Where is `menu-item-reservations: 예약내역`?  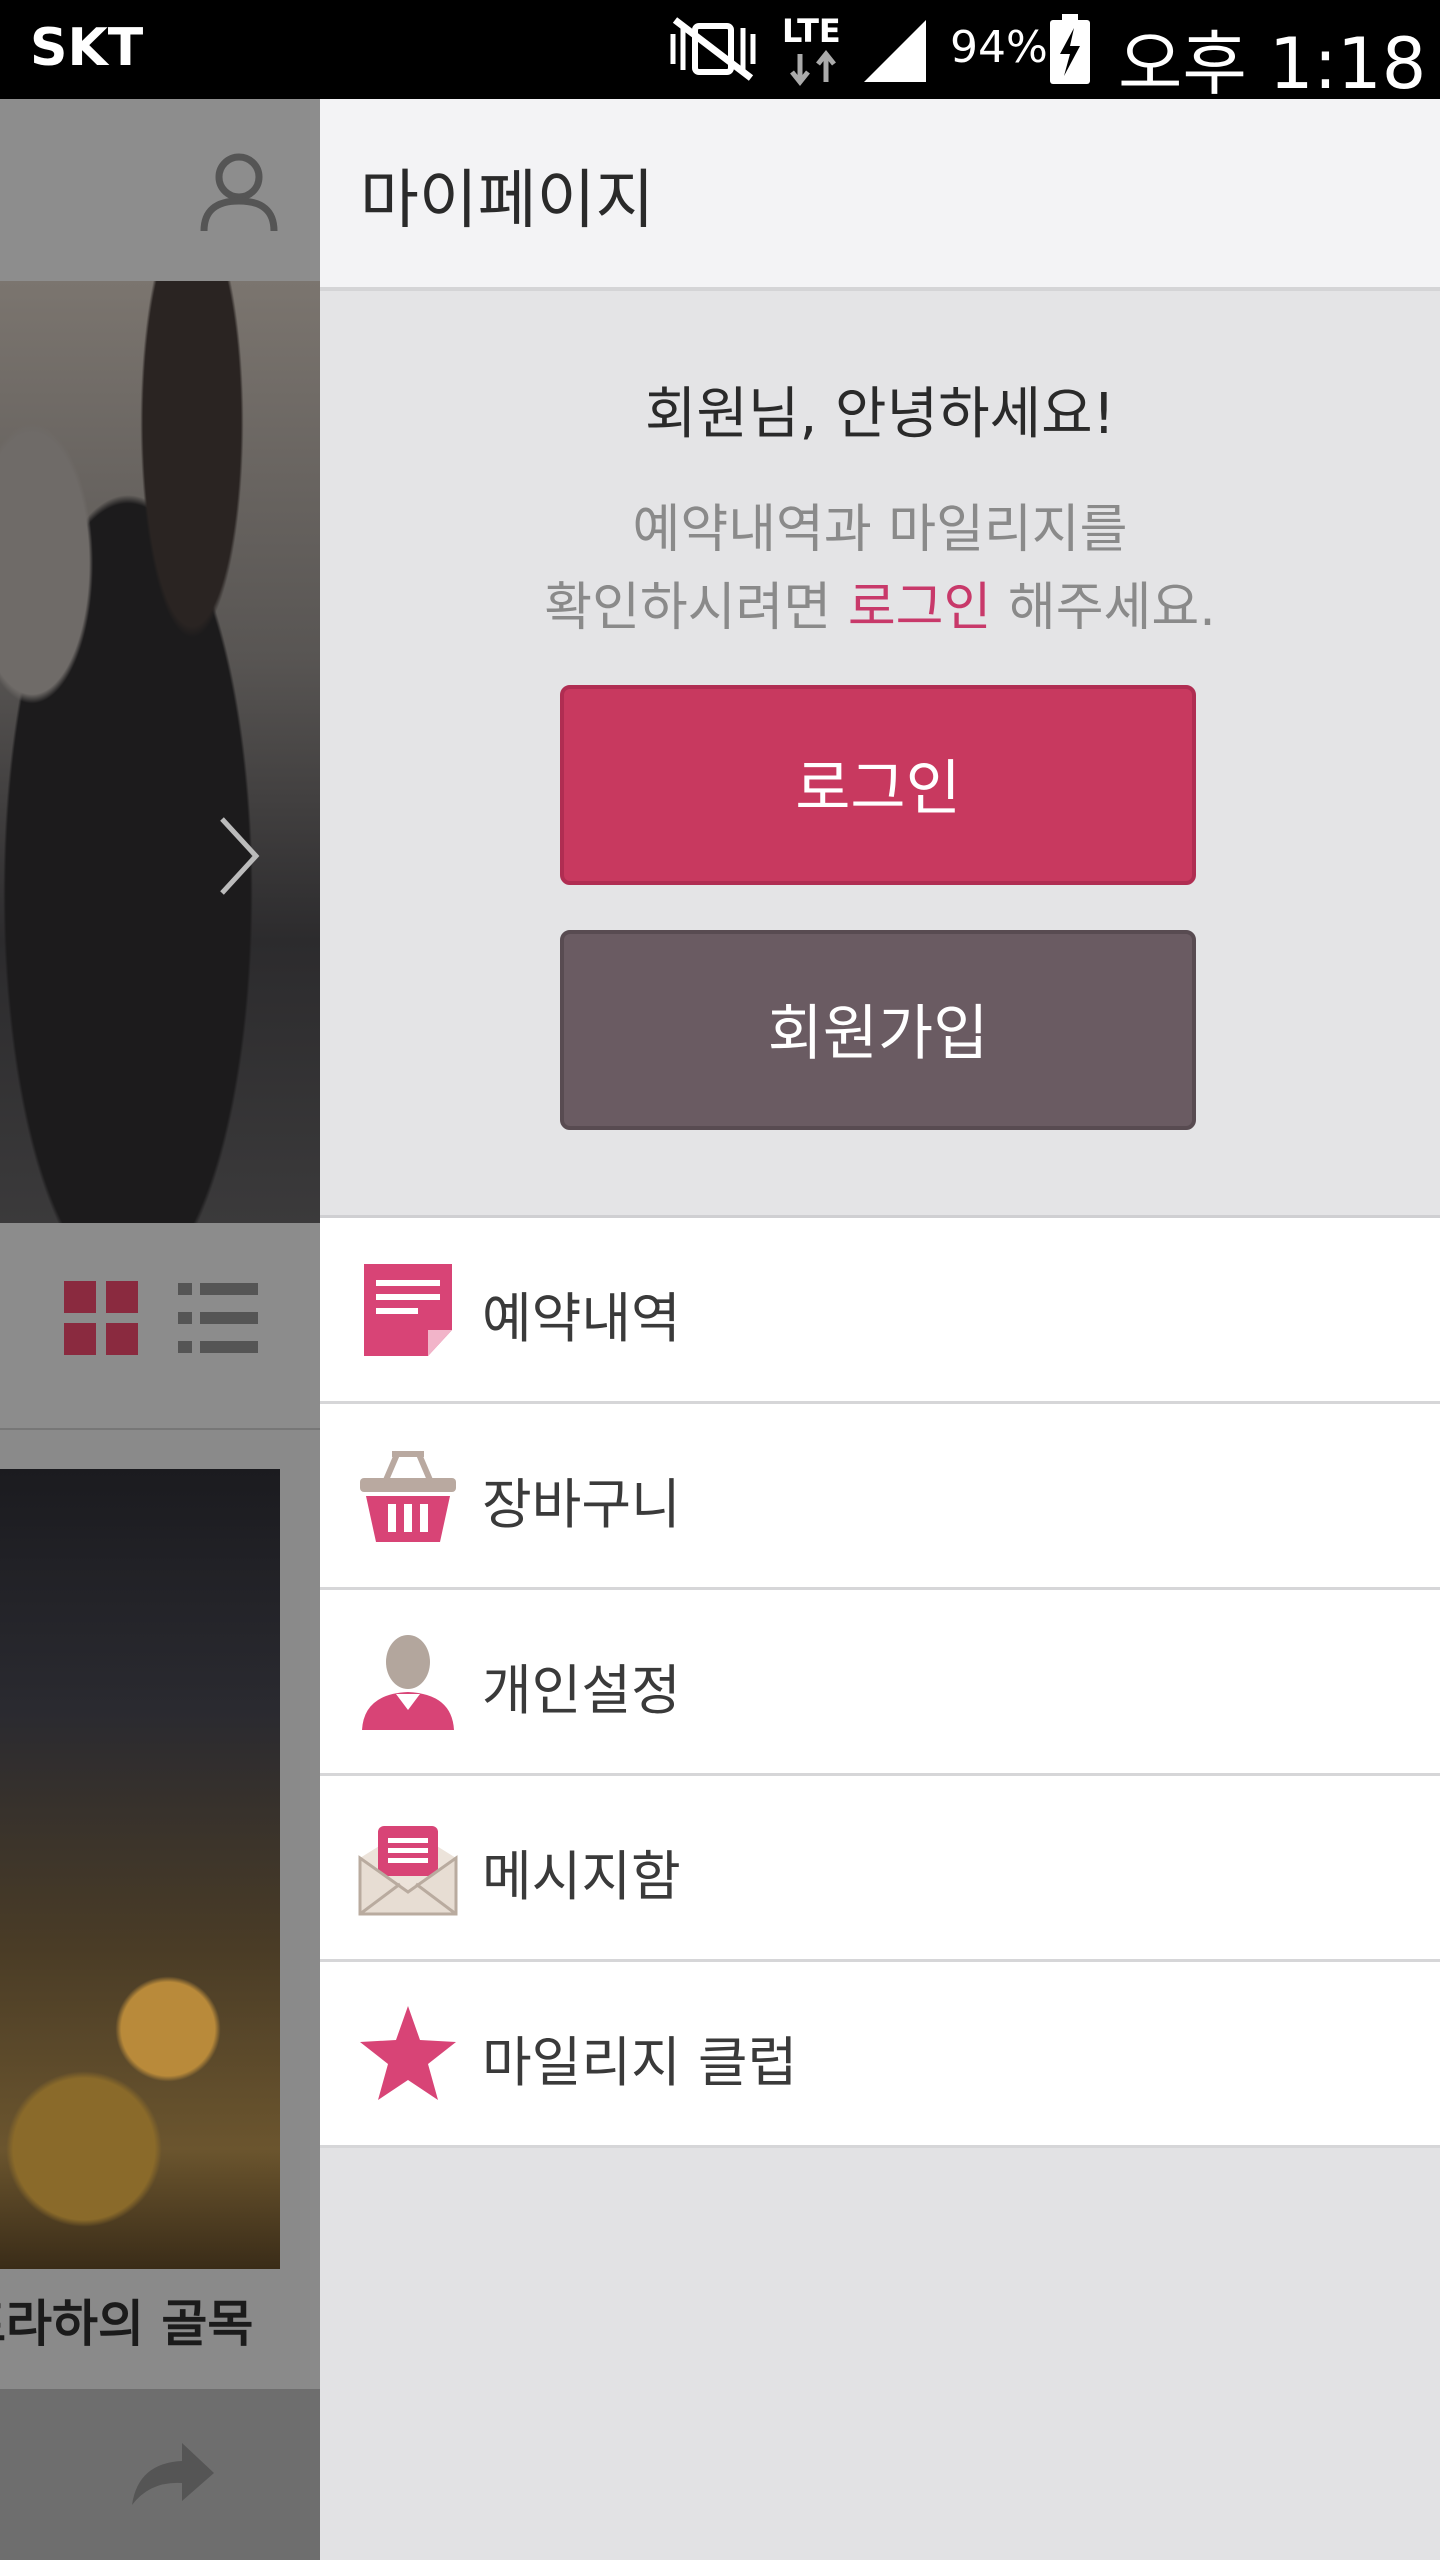
menu-item-reservations: 예약내역 is located at coordinates (880, 1311).